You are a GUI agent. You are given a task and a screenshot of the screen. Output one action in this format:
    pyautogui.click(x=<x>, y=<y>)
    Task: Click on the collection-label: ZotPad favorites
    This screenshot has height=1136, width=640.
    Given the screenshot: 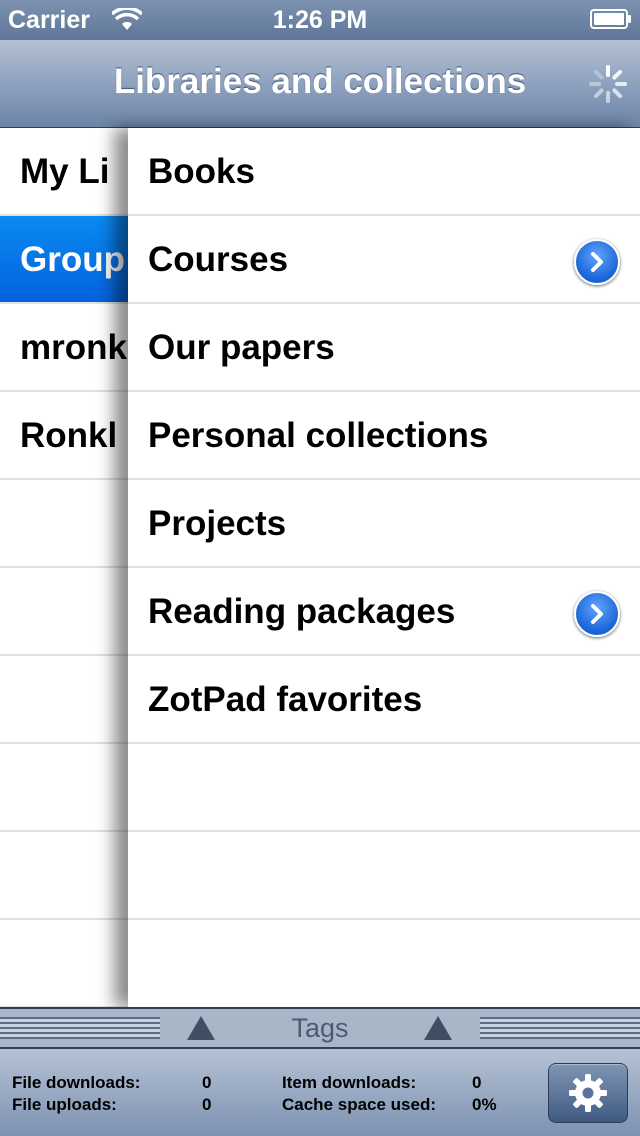 What is the action you would take?
    pyautogui.click(x=285, y=699)
    